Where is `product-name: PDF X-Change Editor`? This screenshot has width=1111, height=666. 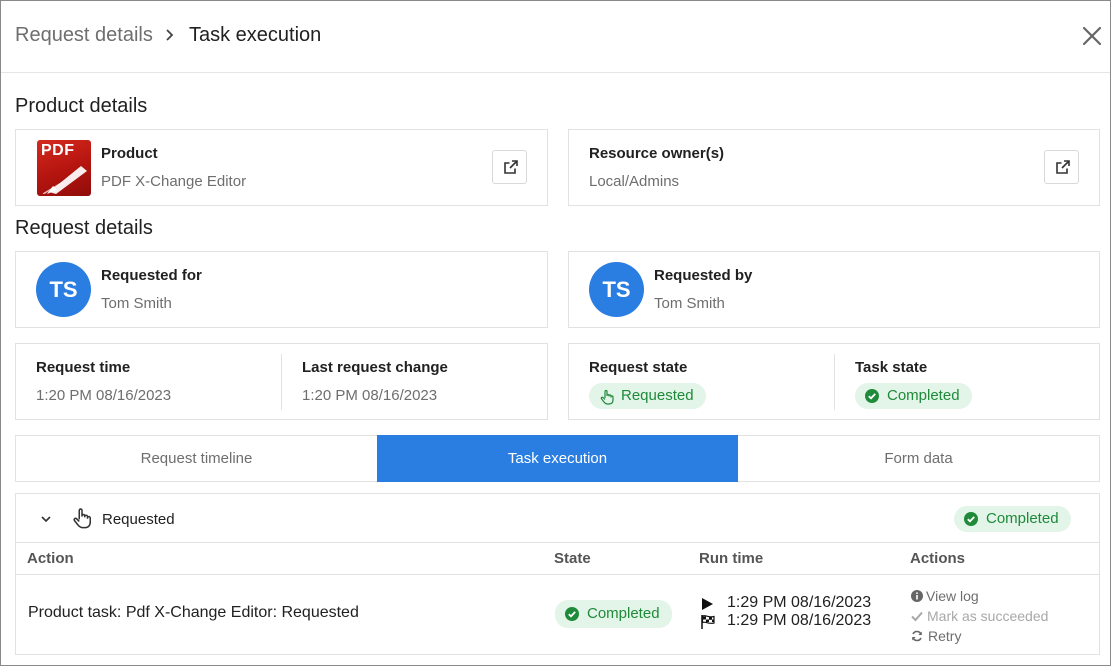 product-name: PDF X-Change Editor is located at coordinates (174, 181).